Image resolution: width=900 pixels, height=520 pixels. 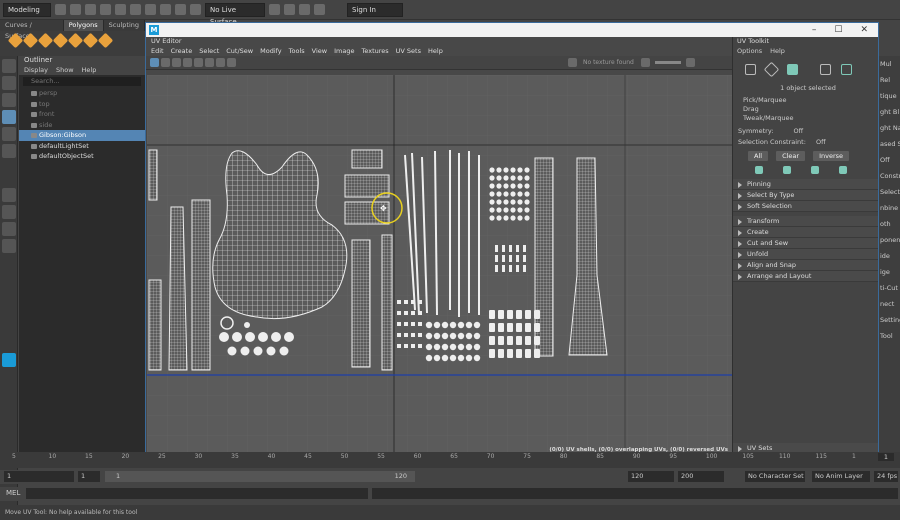 What do you see at coordinates (9, 66) in the screenshot?
I see `select-tool-icon` at bounding box center [9, 66].